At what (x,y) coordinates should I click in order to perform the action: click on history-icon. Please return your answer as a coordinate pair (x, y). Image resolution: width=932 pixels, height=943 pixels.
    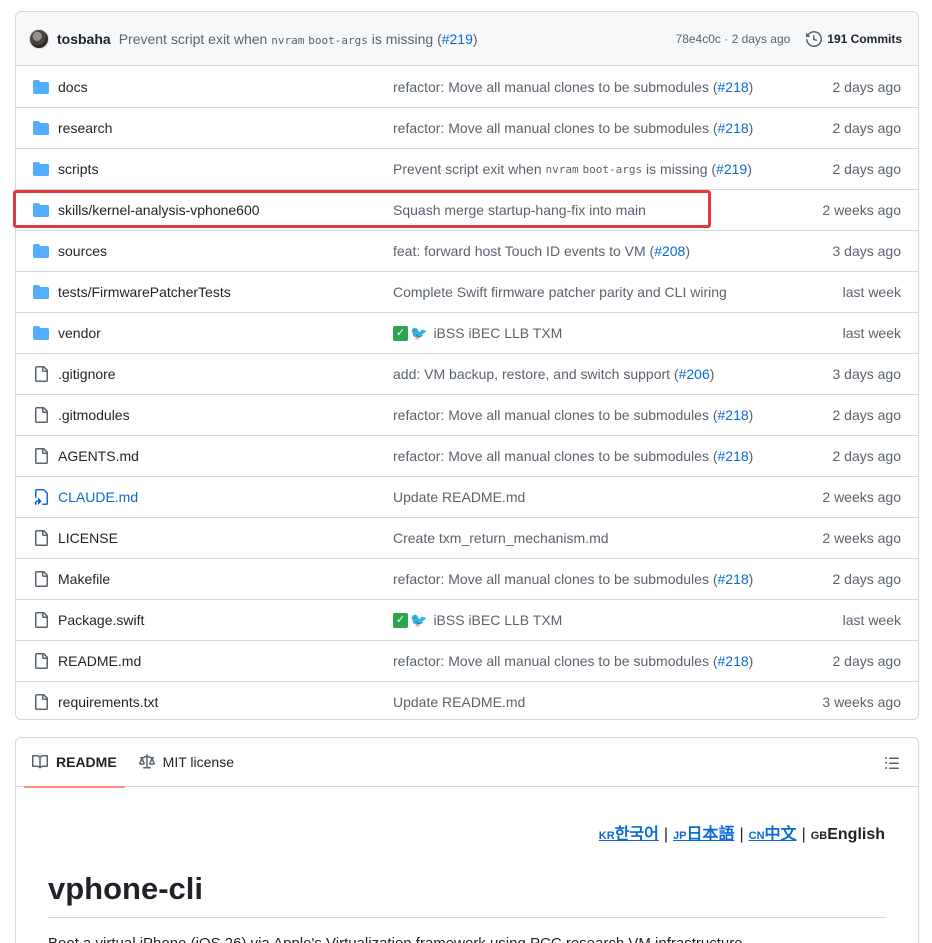
    Looking at the image, I should click on (814, 38).